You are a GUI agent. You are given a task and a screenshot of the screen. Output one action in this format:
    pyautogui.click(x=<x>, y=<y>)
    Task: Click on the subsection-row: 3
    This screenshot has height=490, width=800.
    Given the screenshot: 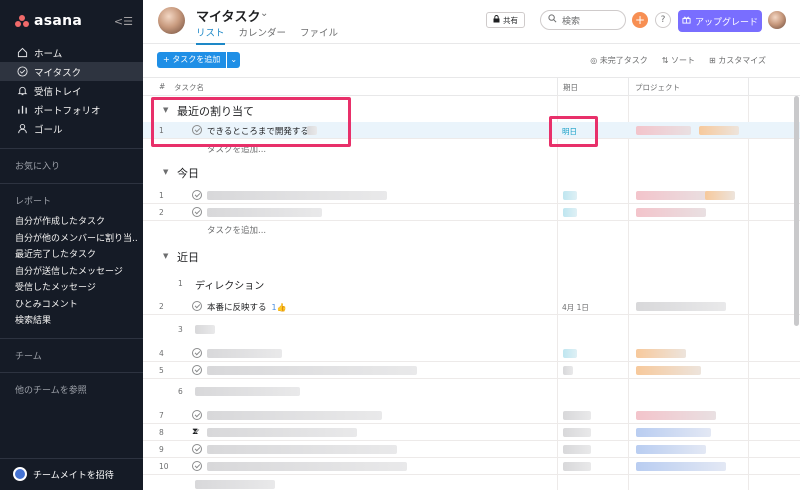 What is the action you would take?
    pyautogui.click(x=471, y=330)
    